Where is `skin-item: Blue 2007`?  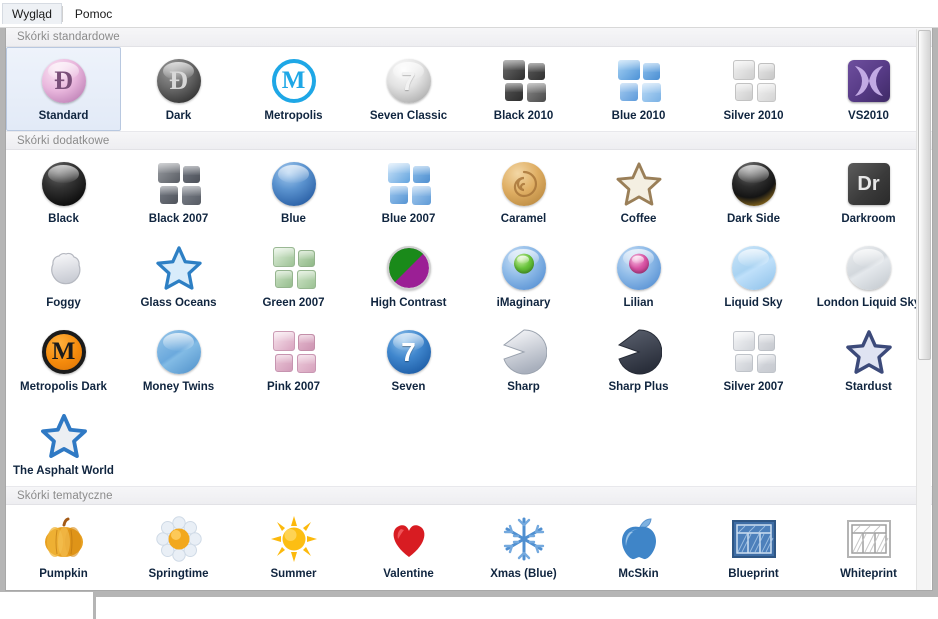
skin-item: Blue 2007 is located at coordinates (408, 192).